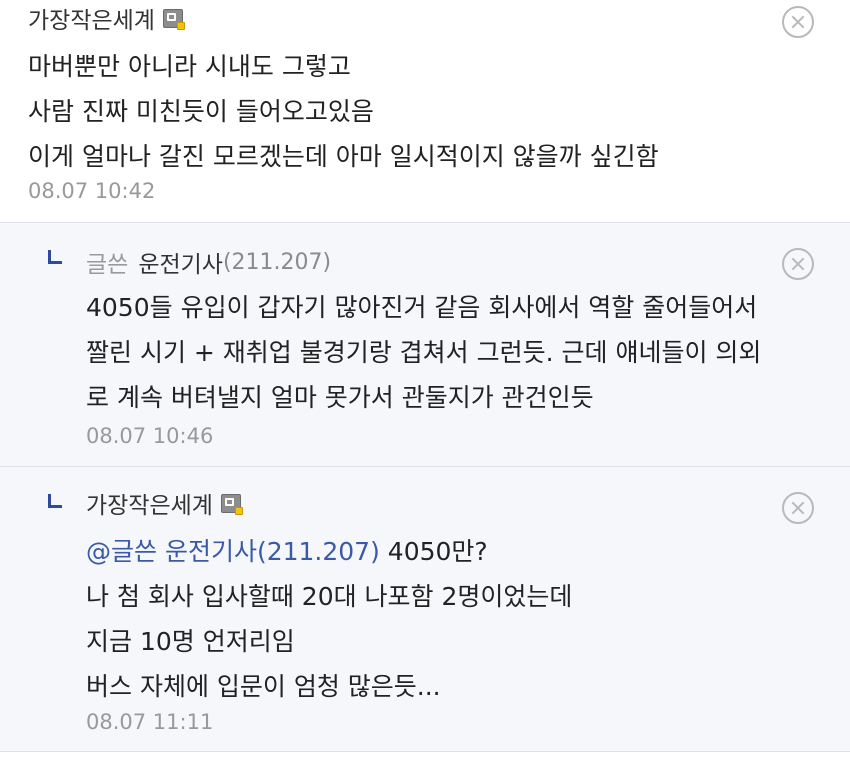 Image resolution: width=850 pixels, height=763 pixels. Describe the element at coordinates (201, 111) in the screenshot. I see `comment-line: 사람 진짜 미친듯이 들어오고있음` at that location.